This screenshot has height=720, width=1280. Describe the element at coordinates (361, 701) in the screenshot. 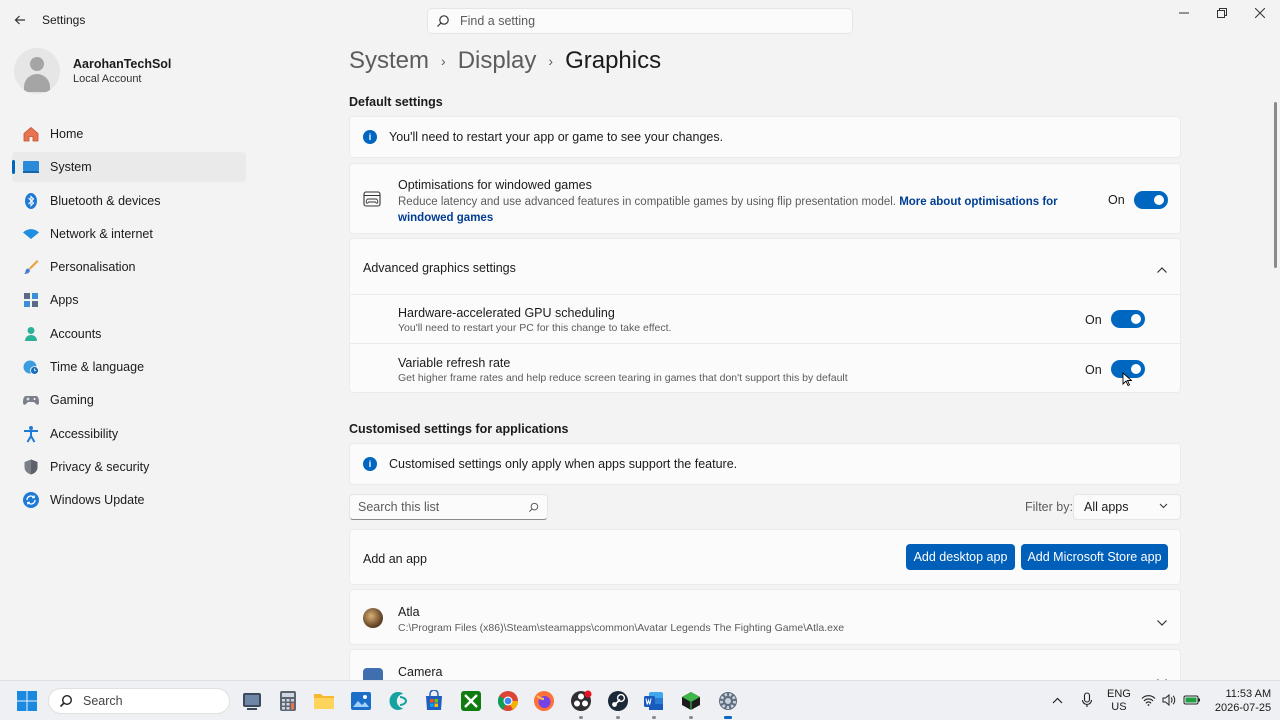

I see `photos-icon` at that location.